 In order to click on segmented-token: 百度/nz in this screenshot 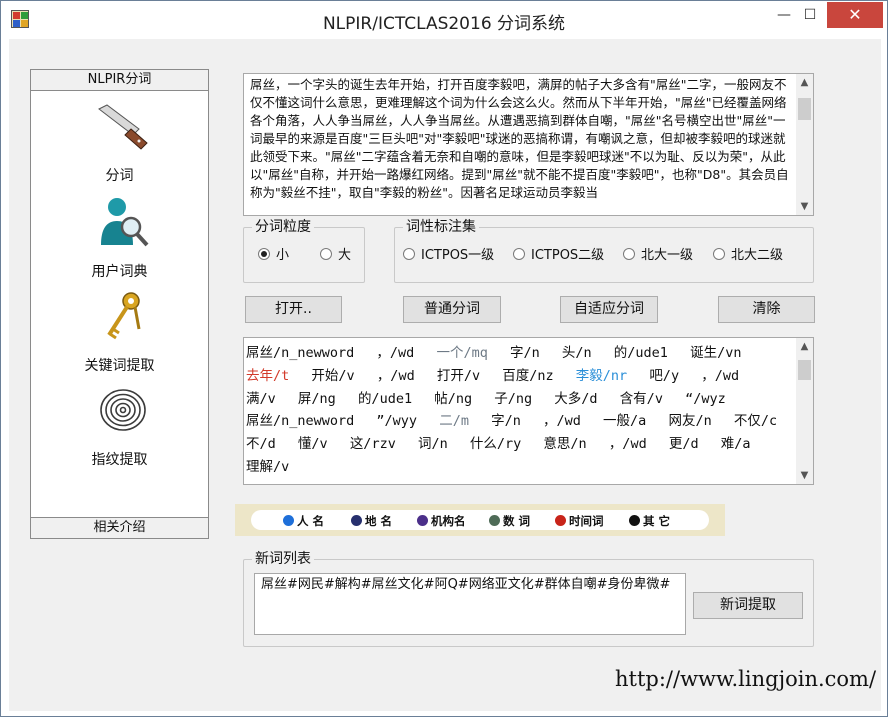, I will do `click(528, 375)`.